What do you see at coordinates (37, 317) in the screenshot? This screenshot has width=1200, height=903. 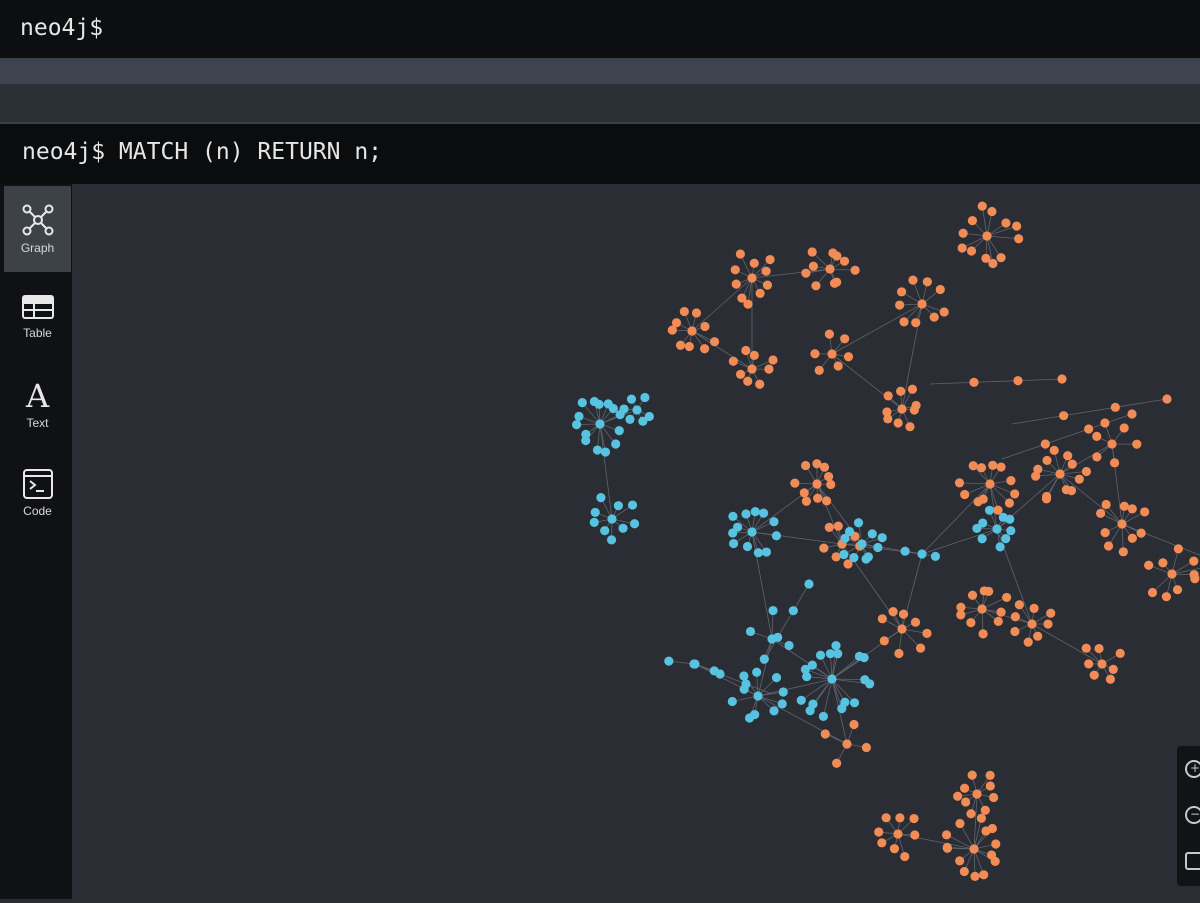 I see `nav-table: Table` at bounding box center [37, 317].